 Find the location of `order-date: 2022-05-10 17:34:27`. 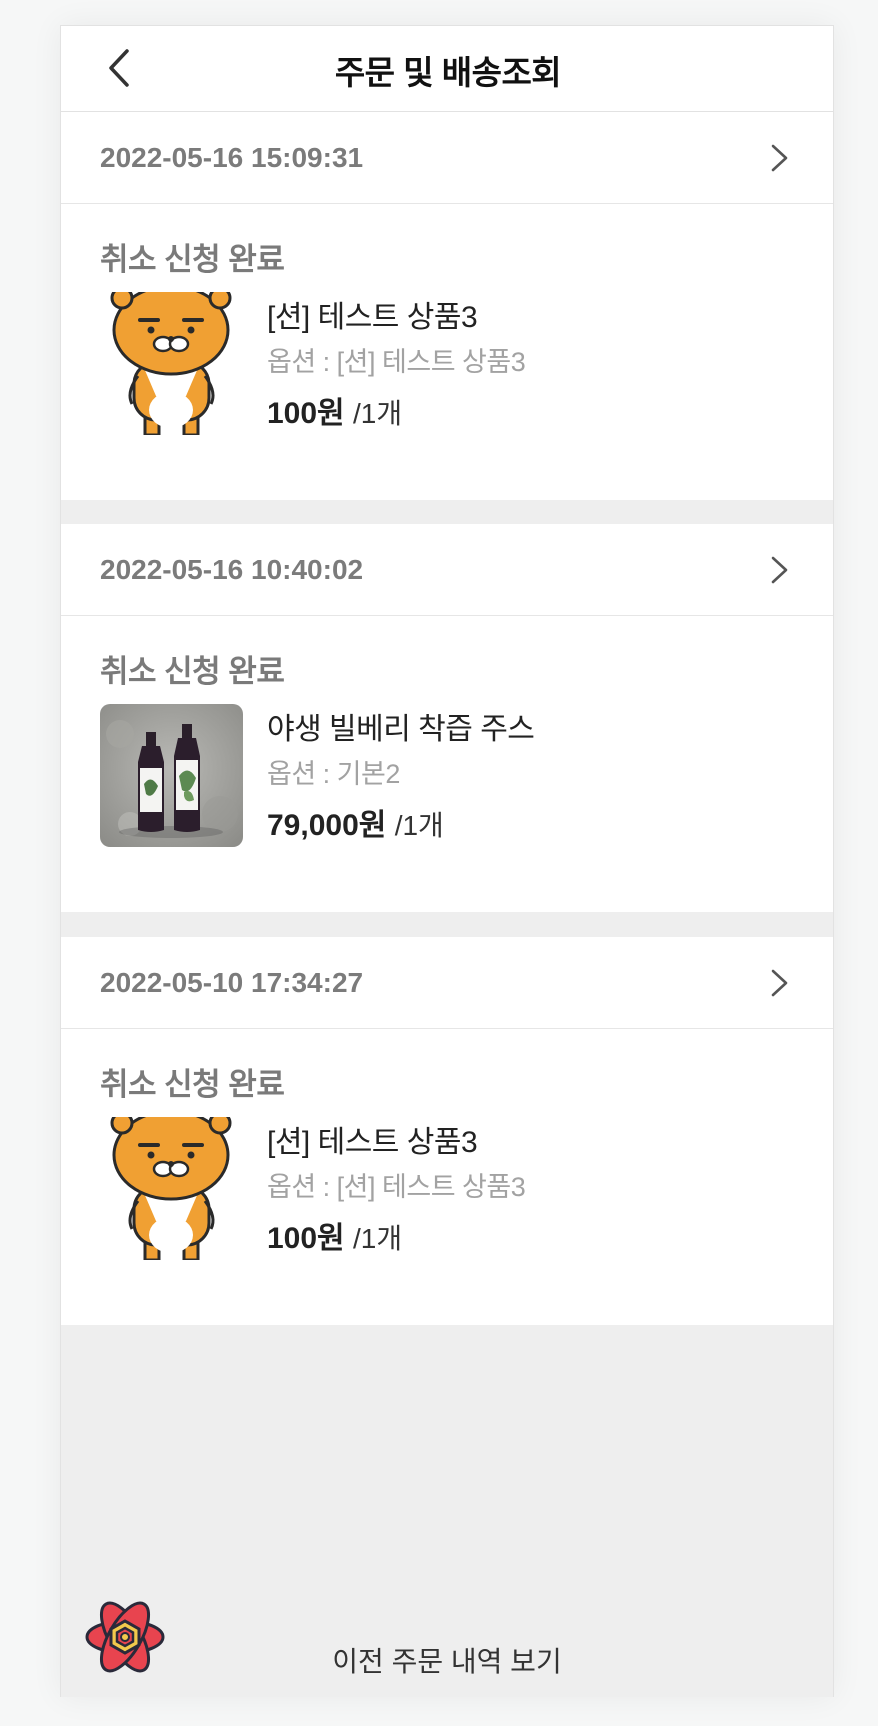

order-date: 2022-05-10 17:34:27 is located at coordinates (232, 982).